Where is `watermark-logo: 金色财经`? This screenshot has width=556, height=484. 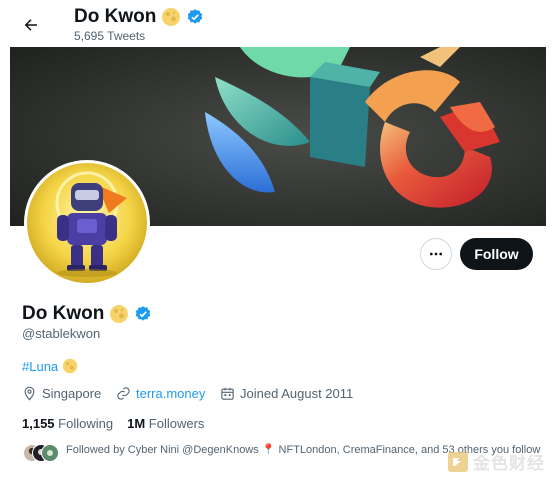 watermark-logo: 金色财经 is located at coordinates (496, 461).